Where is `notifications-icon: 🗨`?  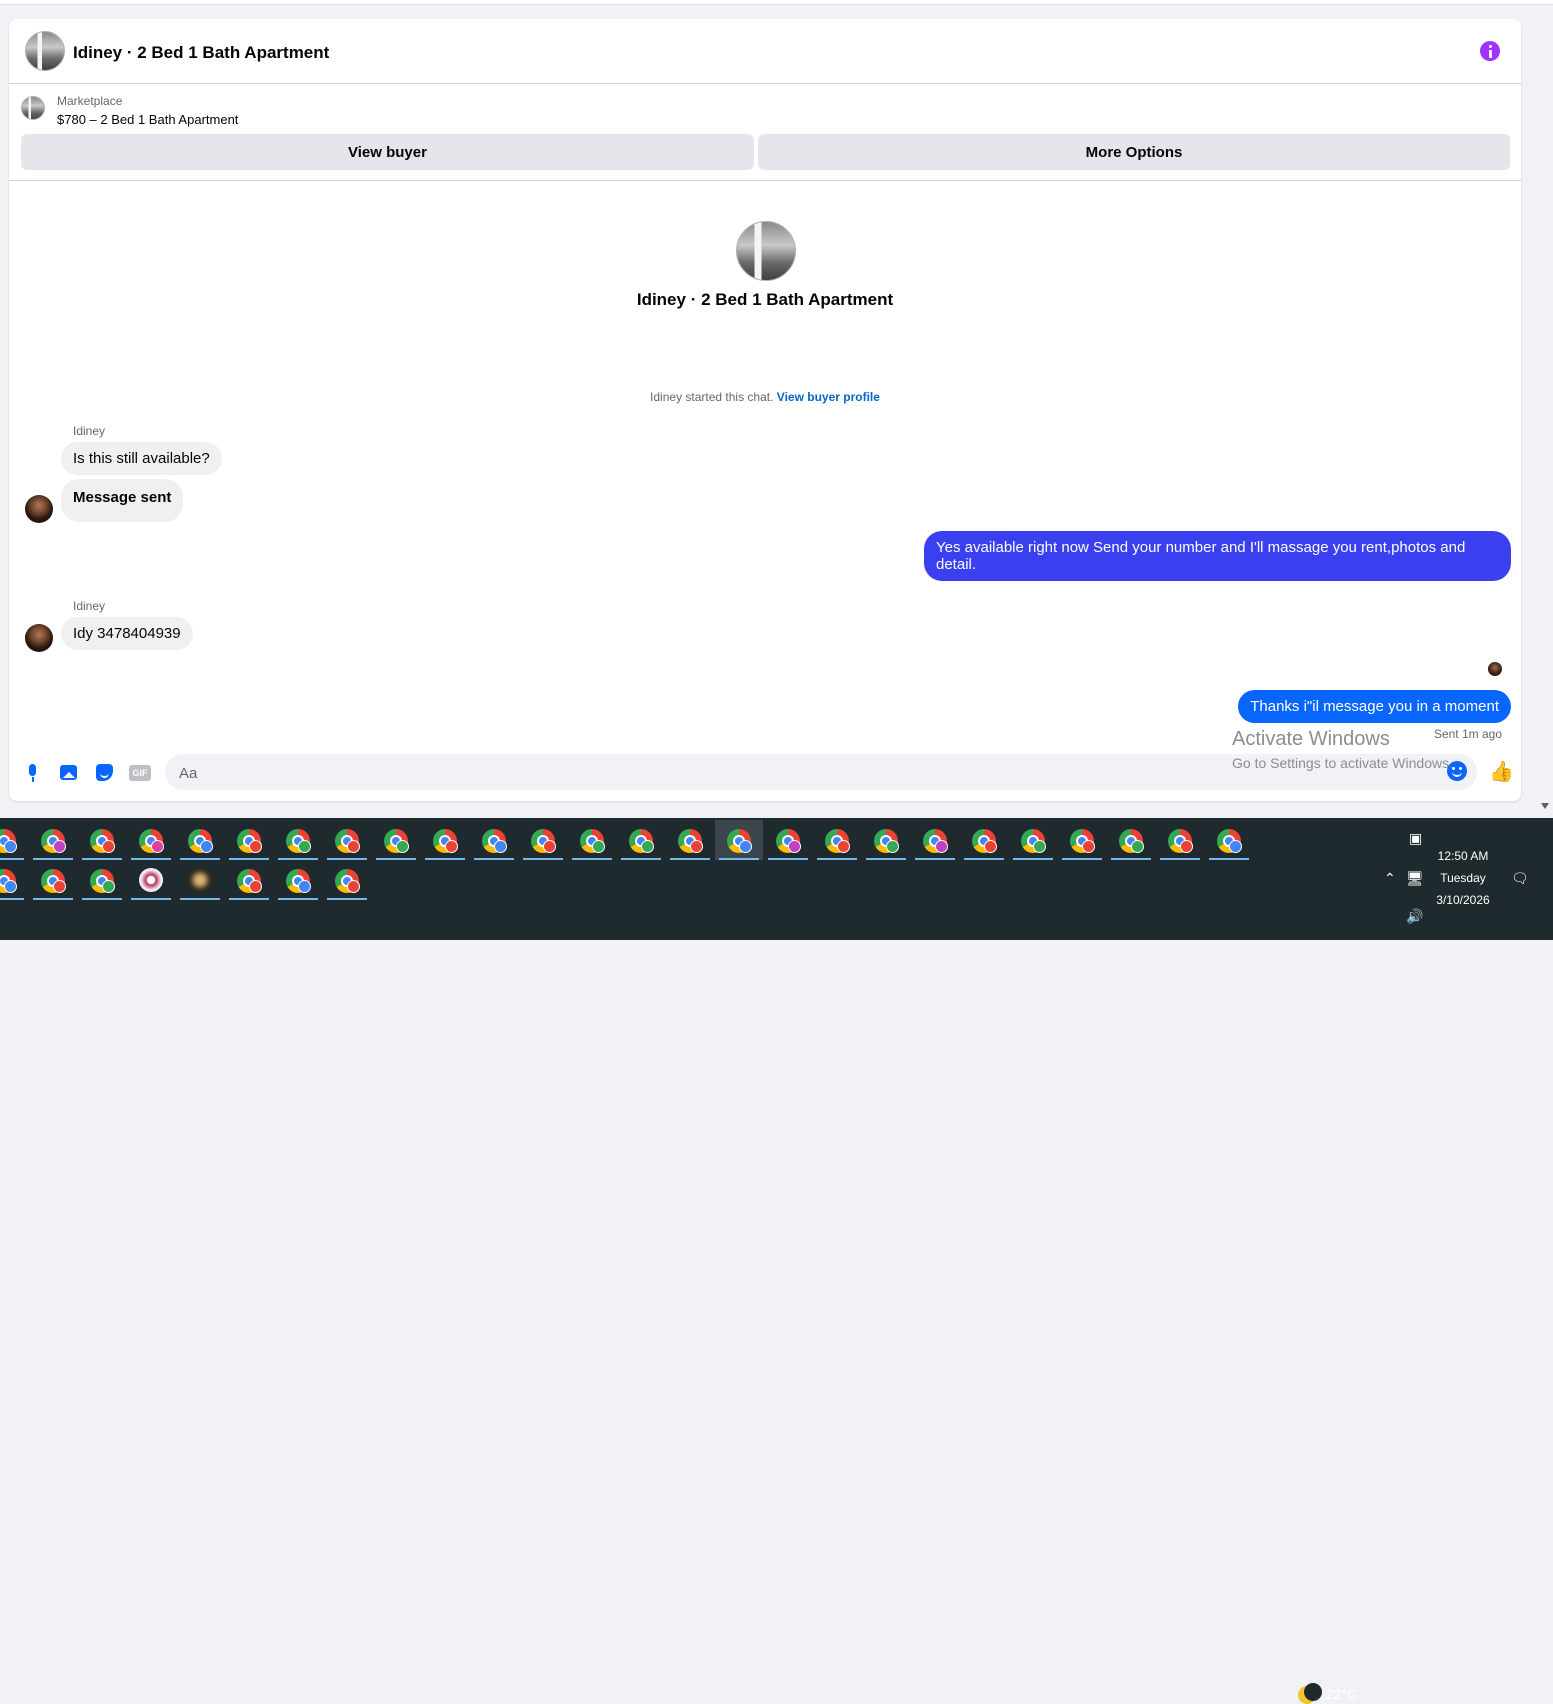 notifications-icon: 🗨 is located at coordinates (1520, 878).